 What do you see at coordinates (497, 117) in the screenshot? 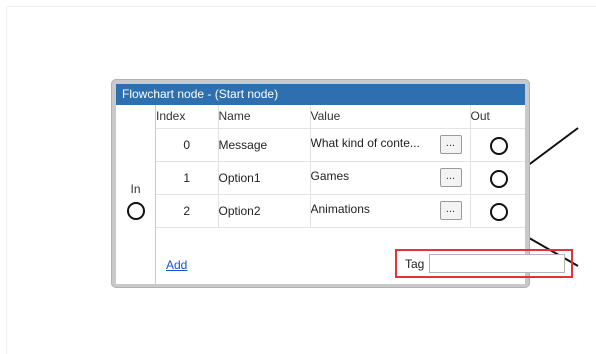
I see `column-header-out: Out` at bounding box center [497, 117].